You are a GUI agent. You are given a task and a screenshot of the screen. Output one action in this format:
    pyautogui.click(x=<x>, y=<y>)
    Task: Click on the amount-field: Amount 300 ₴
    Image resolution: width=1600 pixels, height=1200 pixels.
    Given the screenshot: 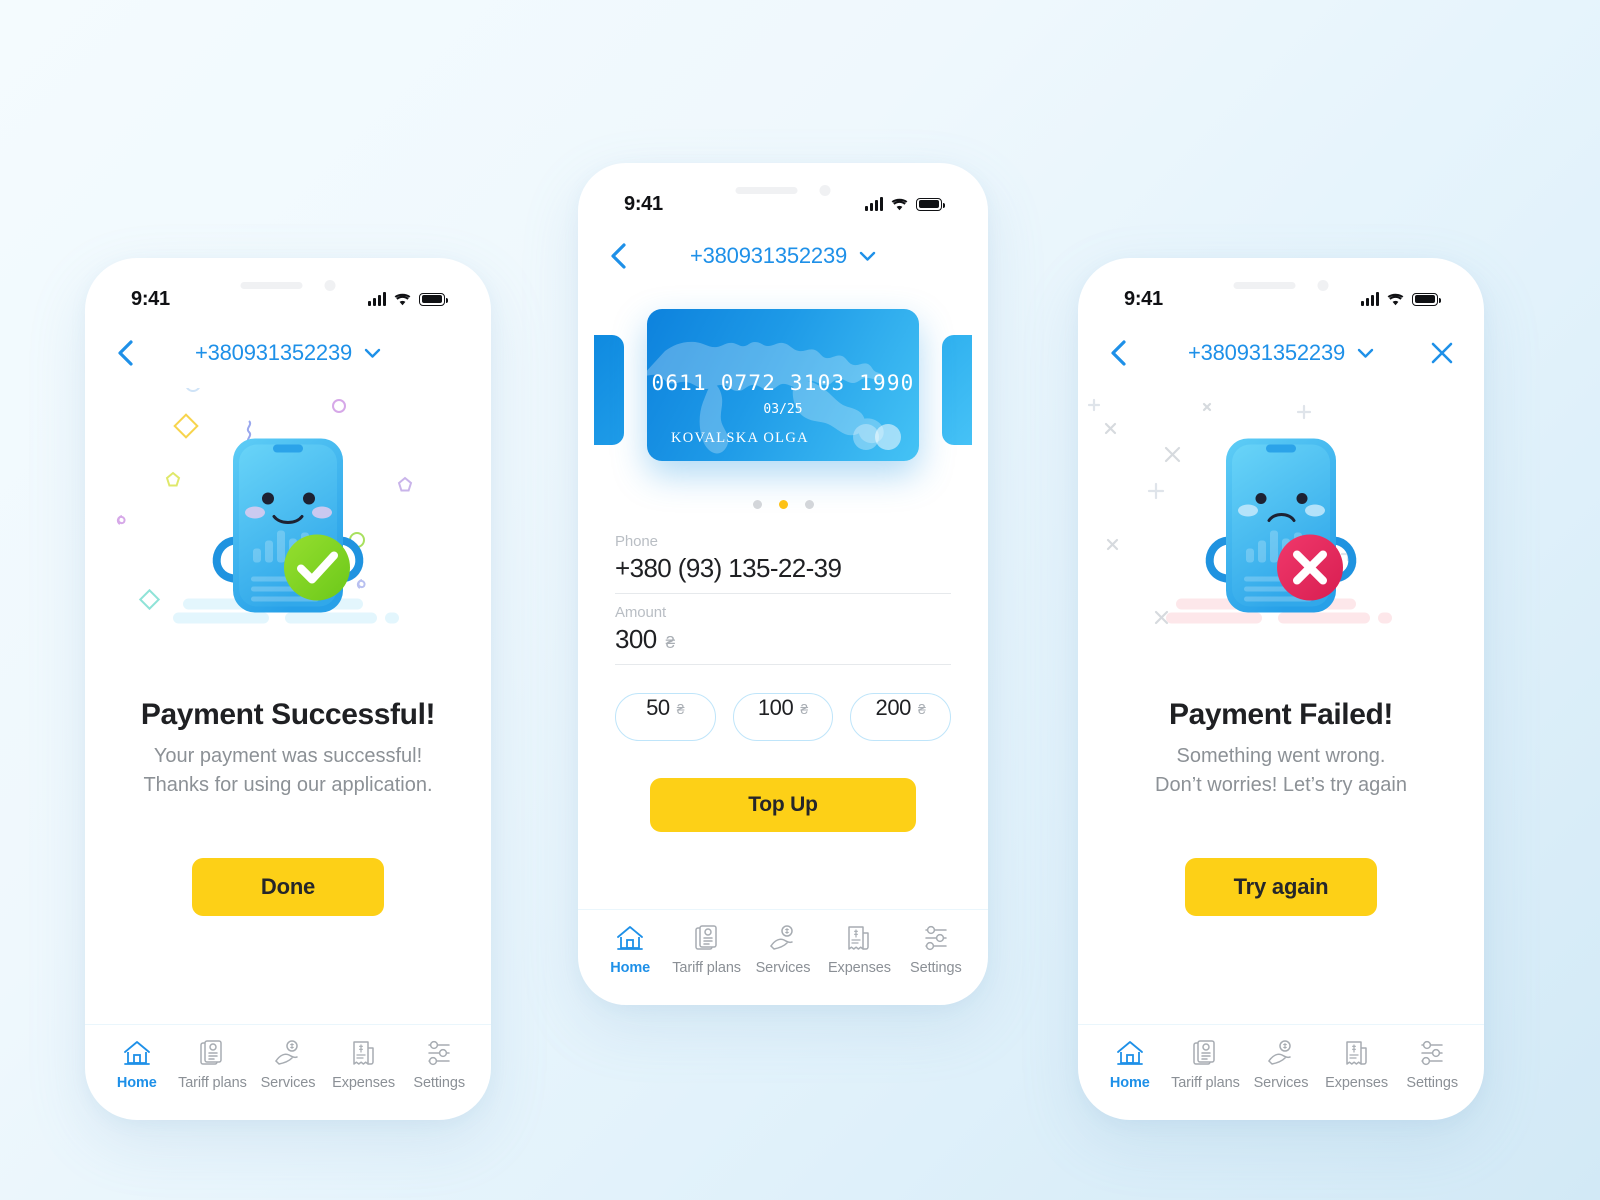 What is the action you would take?
    pyautogui.click(x=783, y=634)
    